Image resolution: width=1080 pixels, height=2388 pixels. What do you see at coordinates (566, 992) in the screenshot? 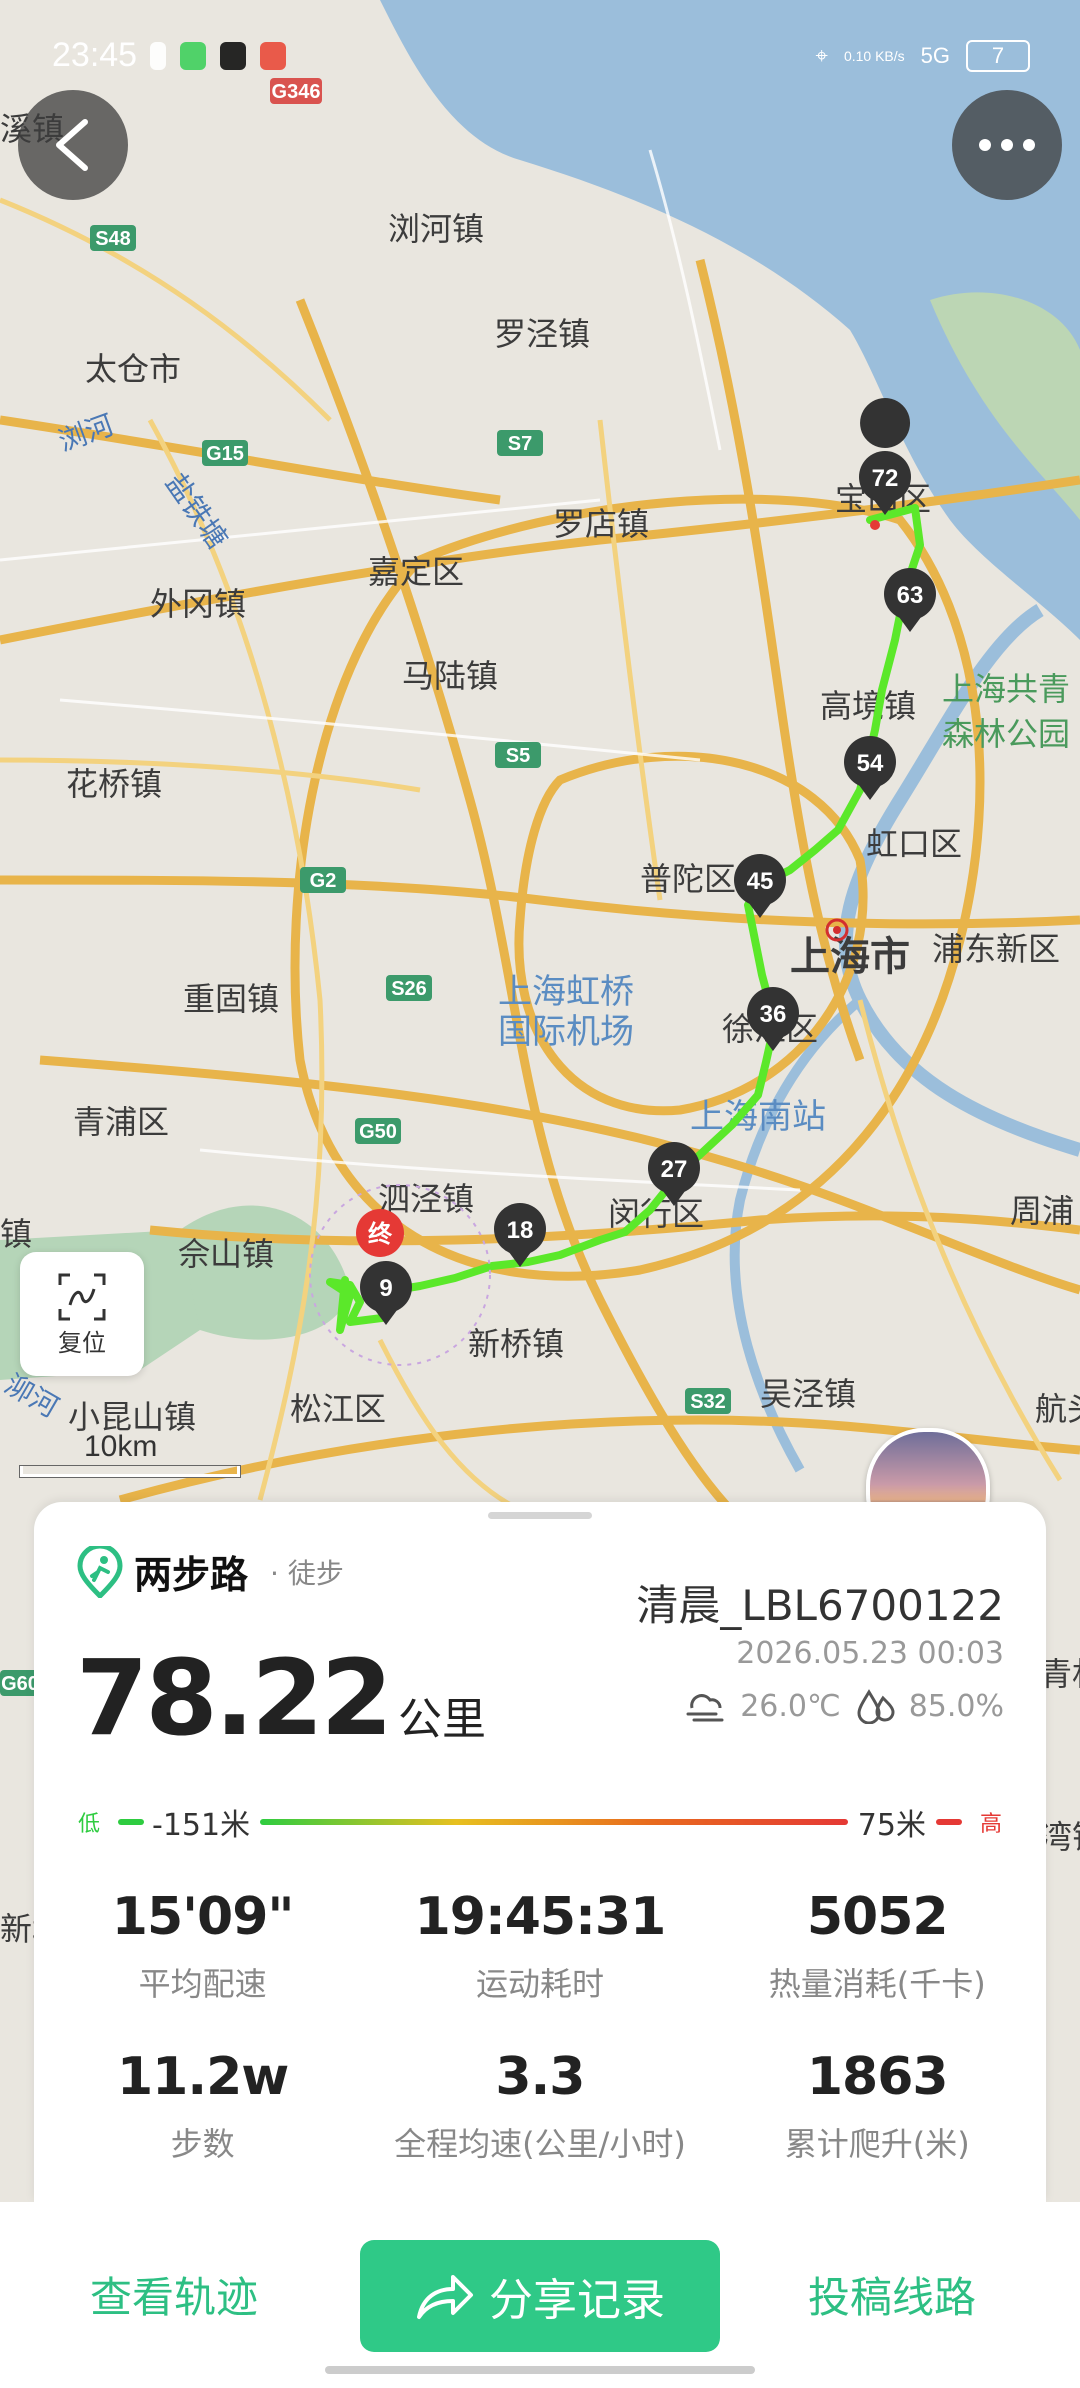
I see `map-label: 上海虹桥` at bounding box center [566, 992].